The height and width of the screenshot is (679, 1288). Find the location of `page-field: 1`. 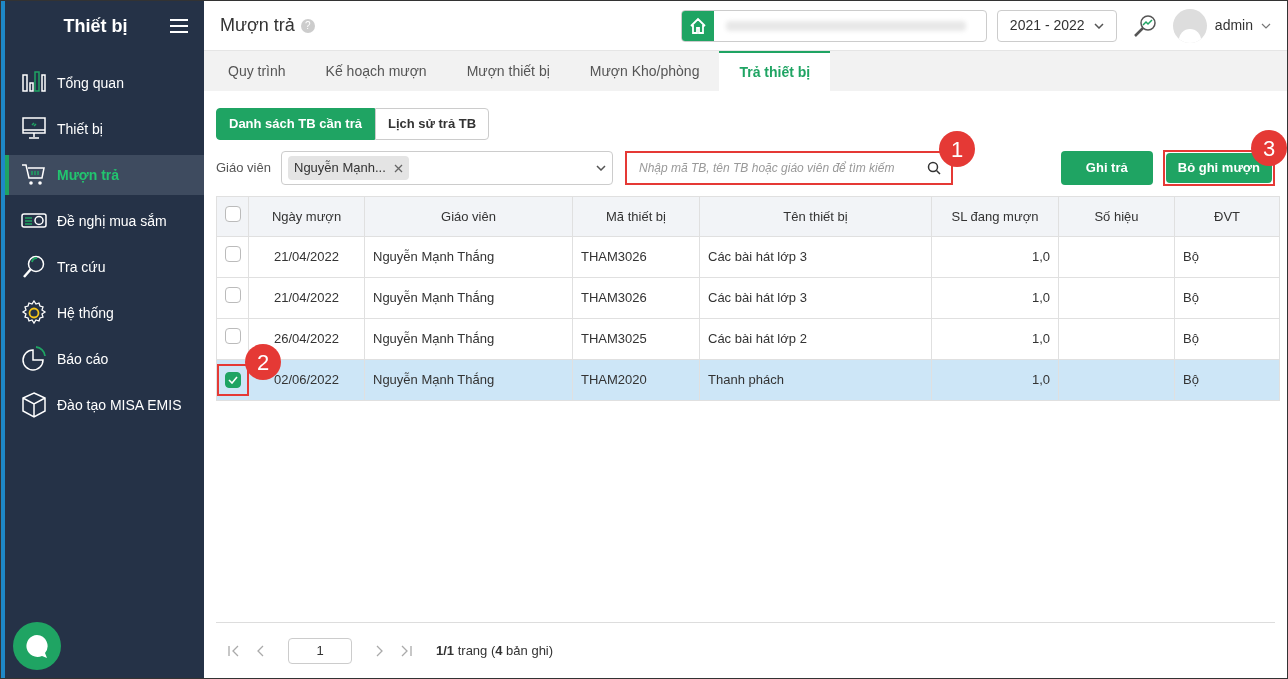

page-field: 1 is located at coordinates (320, 650).